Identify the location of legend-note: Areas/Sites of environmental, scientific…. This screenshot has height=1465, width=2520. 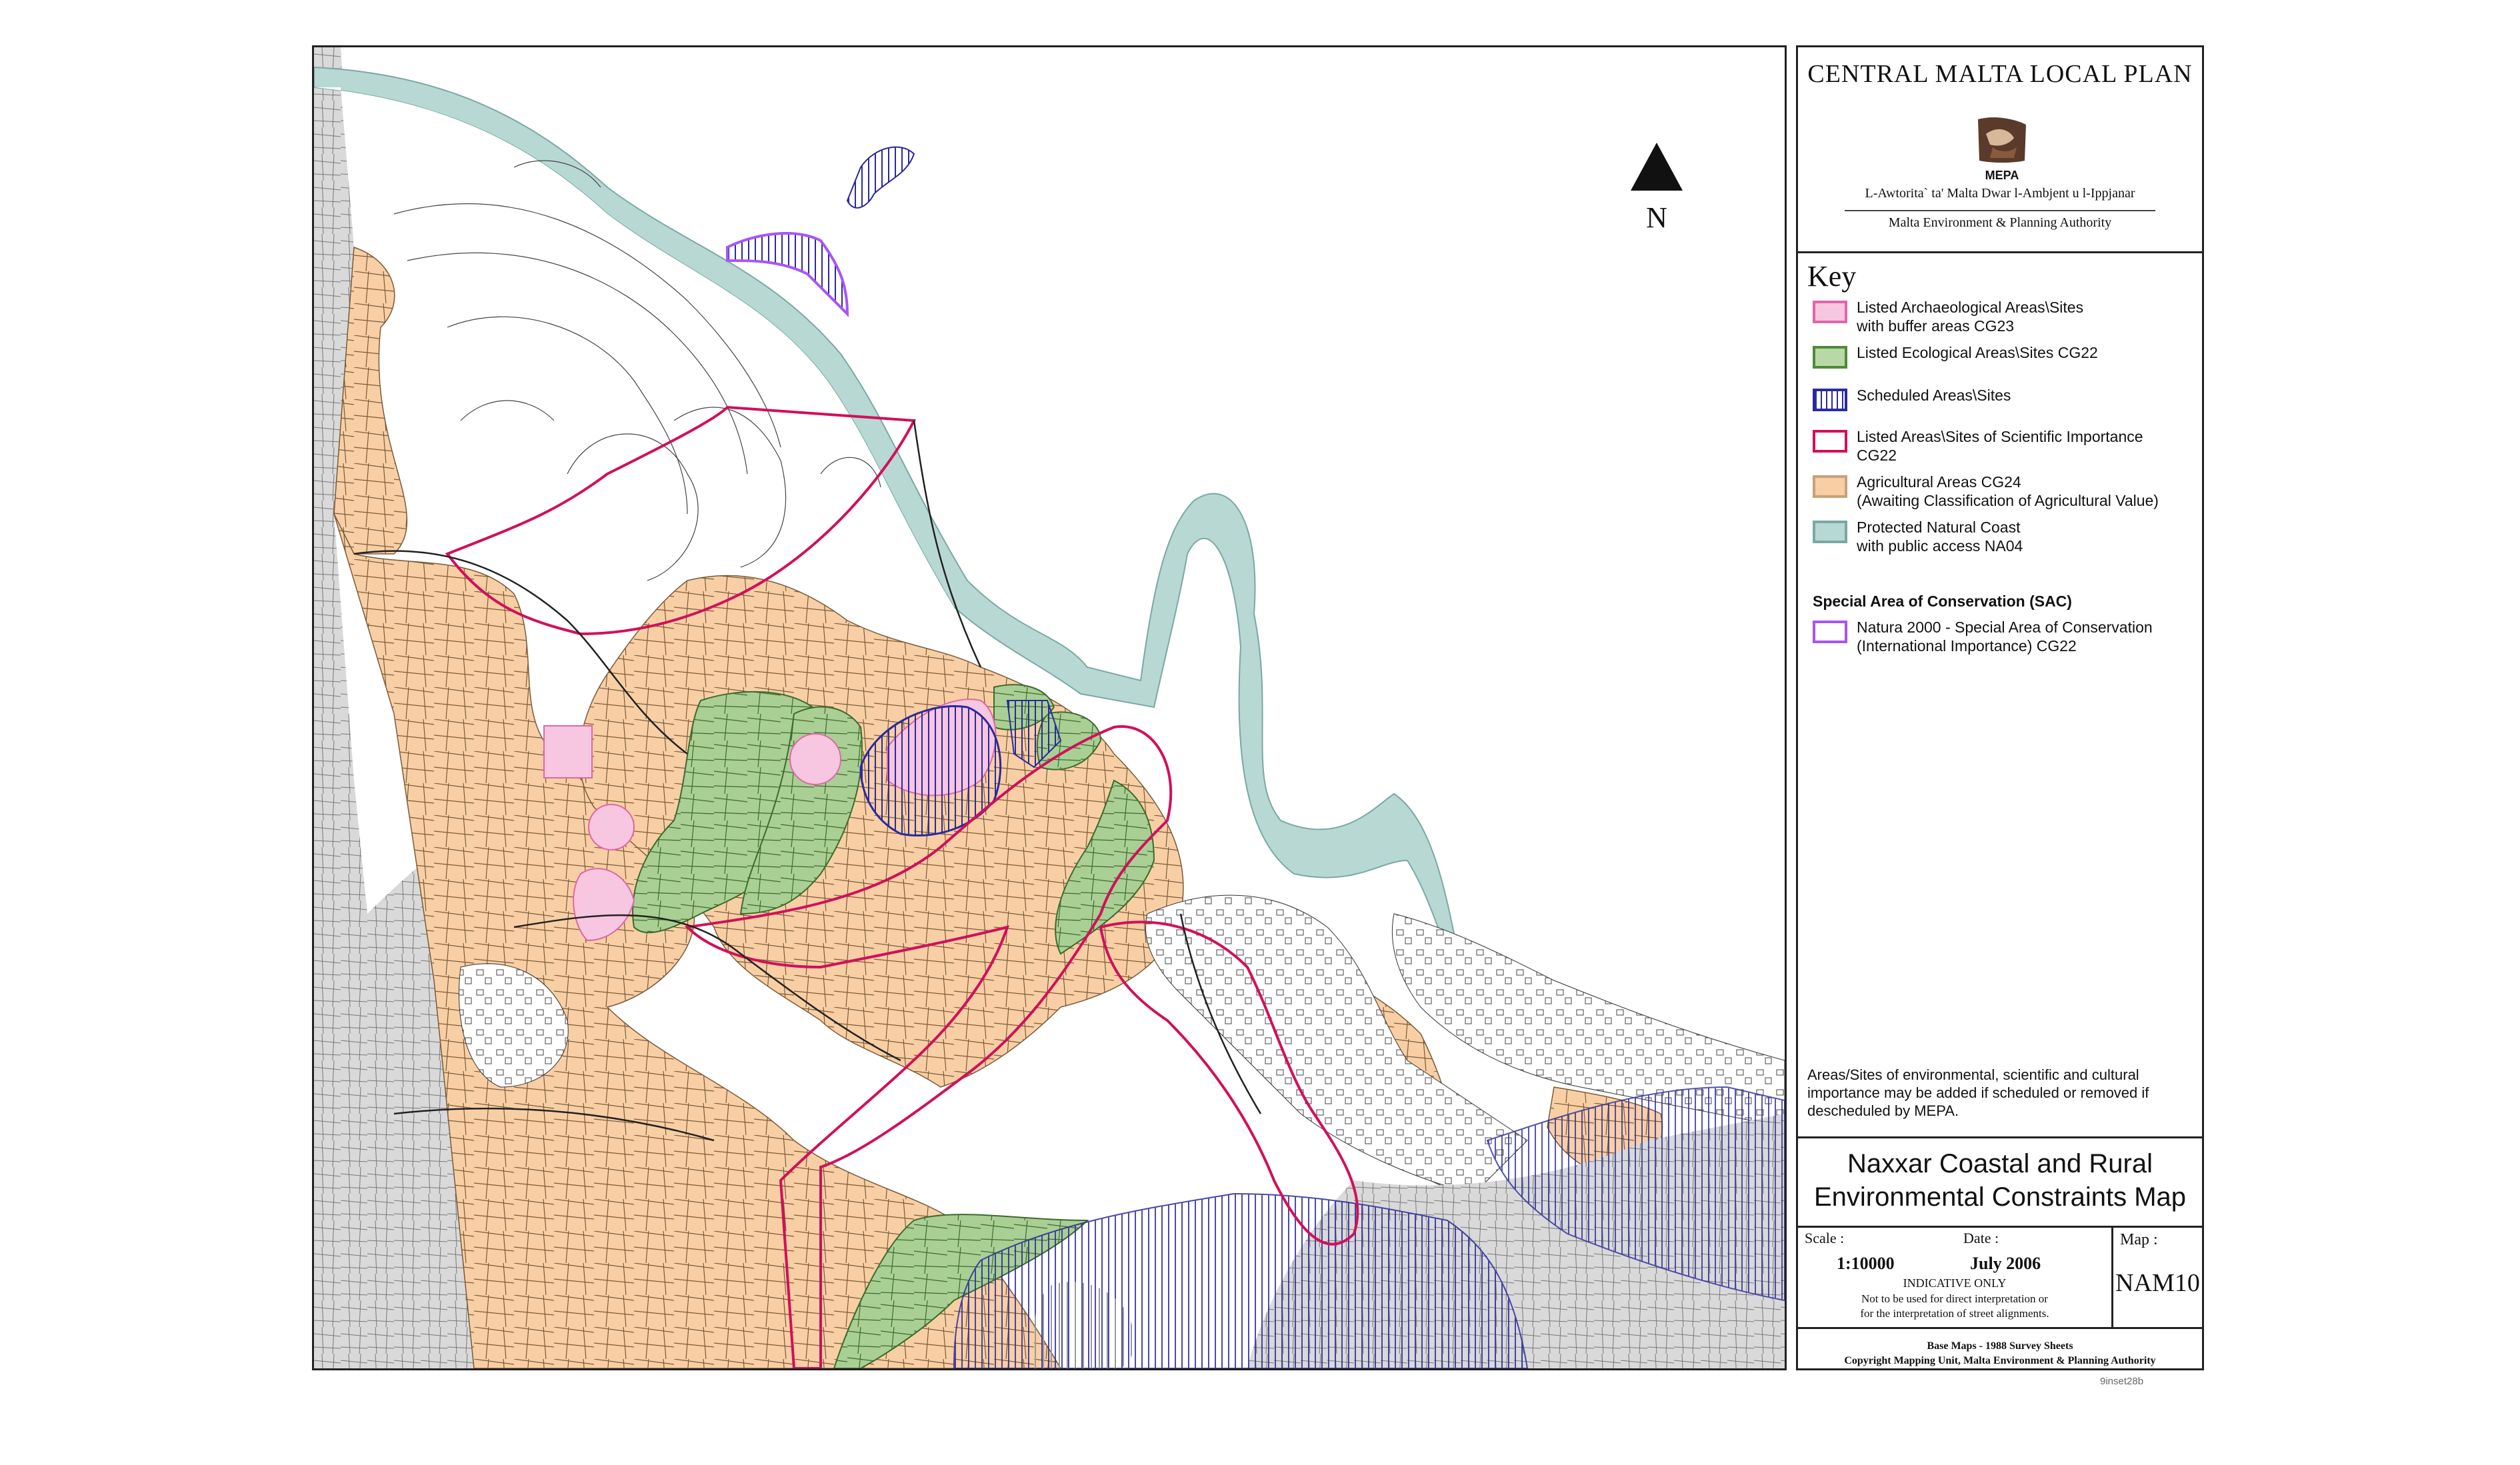
(1978, 1092).